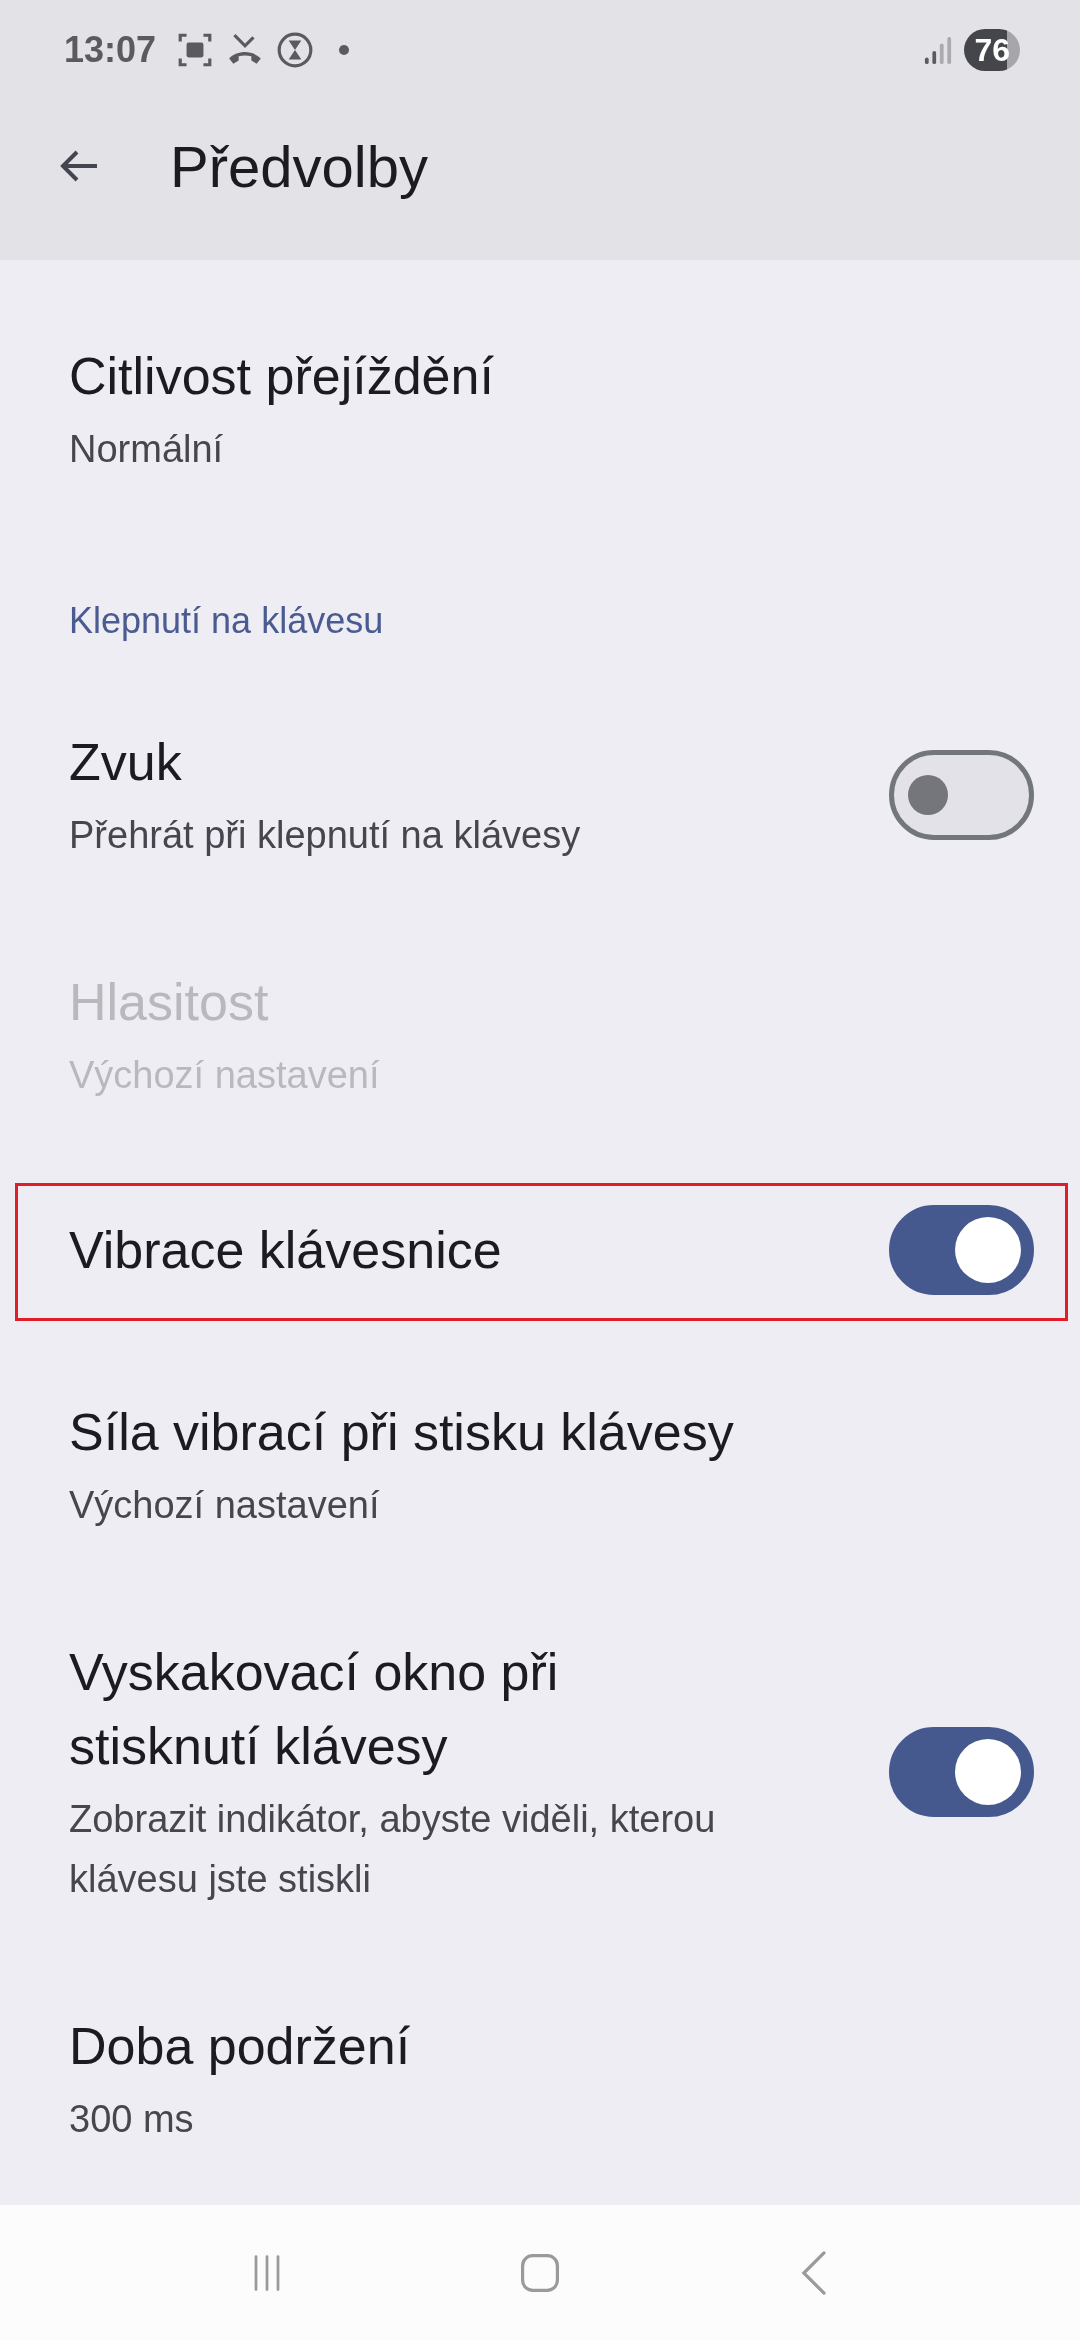 Image resolution: width=1080 pixels, height=2340 pixels. I want to click on battery-indicator: 76, so click(992, 50).